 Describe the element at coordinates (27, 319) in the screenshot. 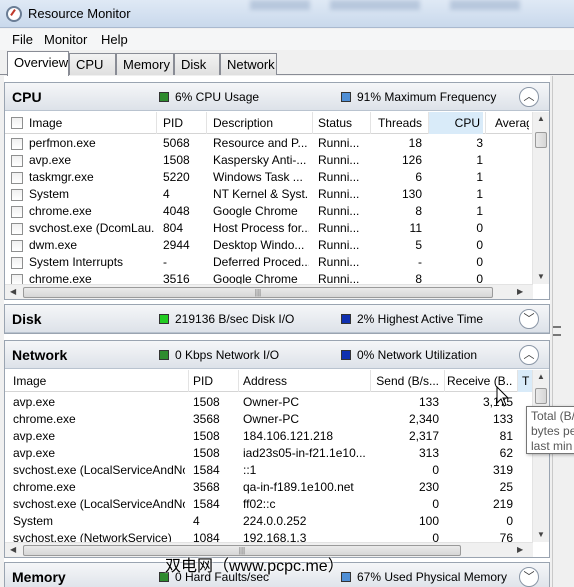

I see `disk-title: Disk` at that location.